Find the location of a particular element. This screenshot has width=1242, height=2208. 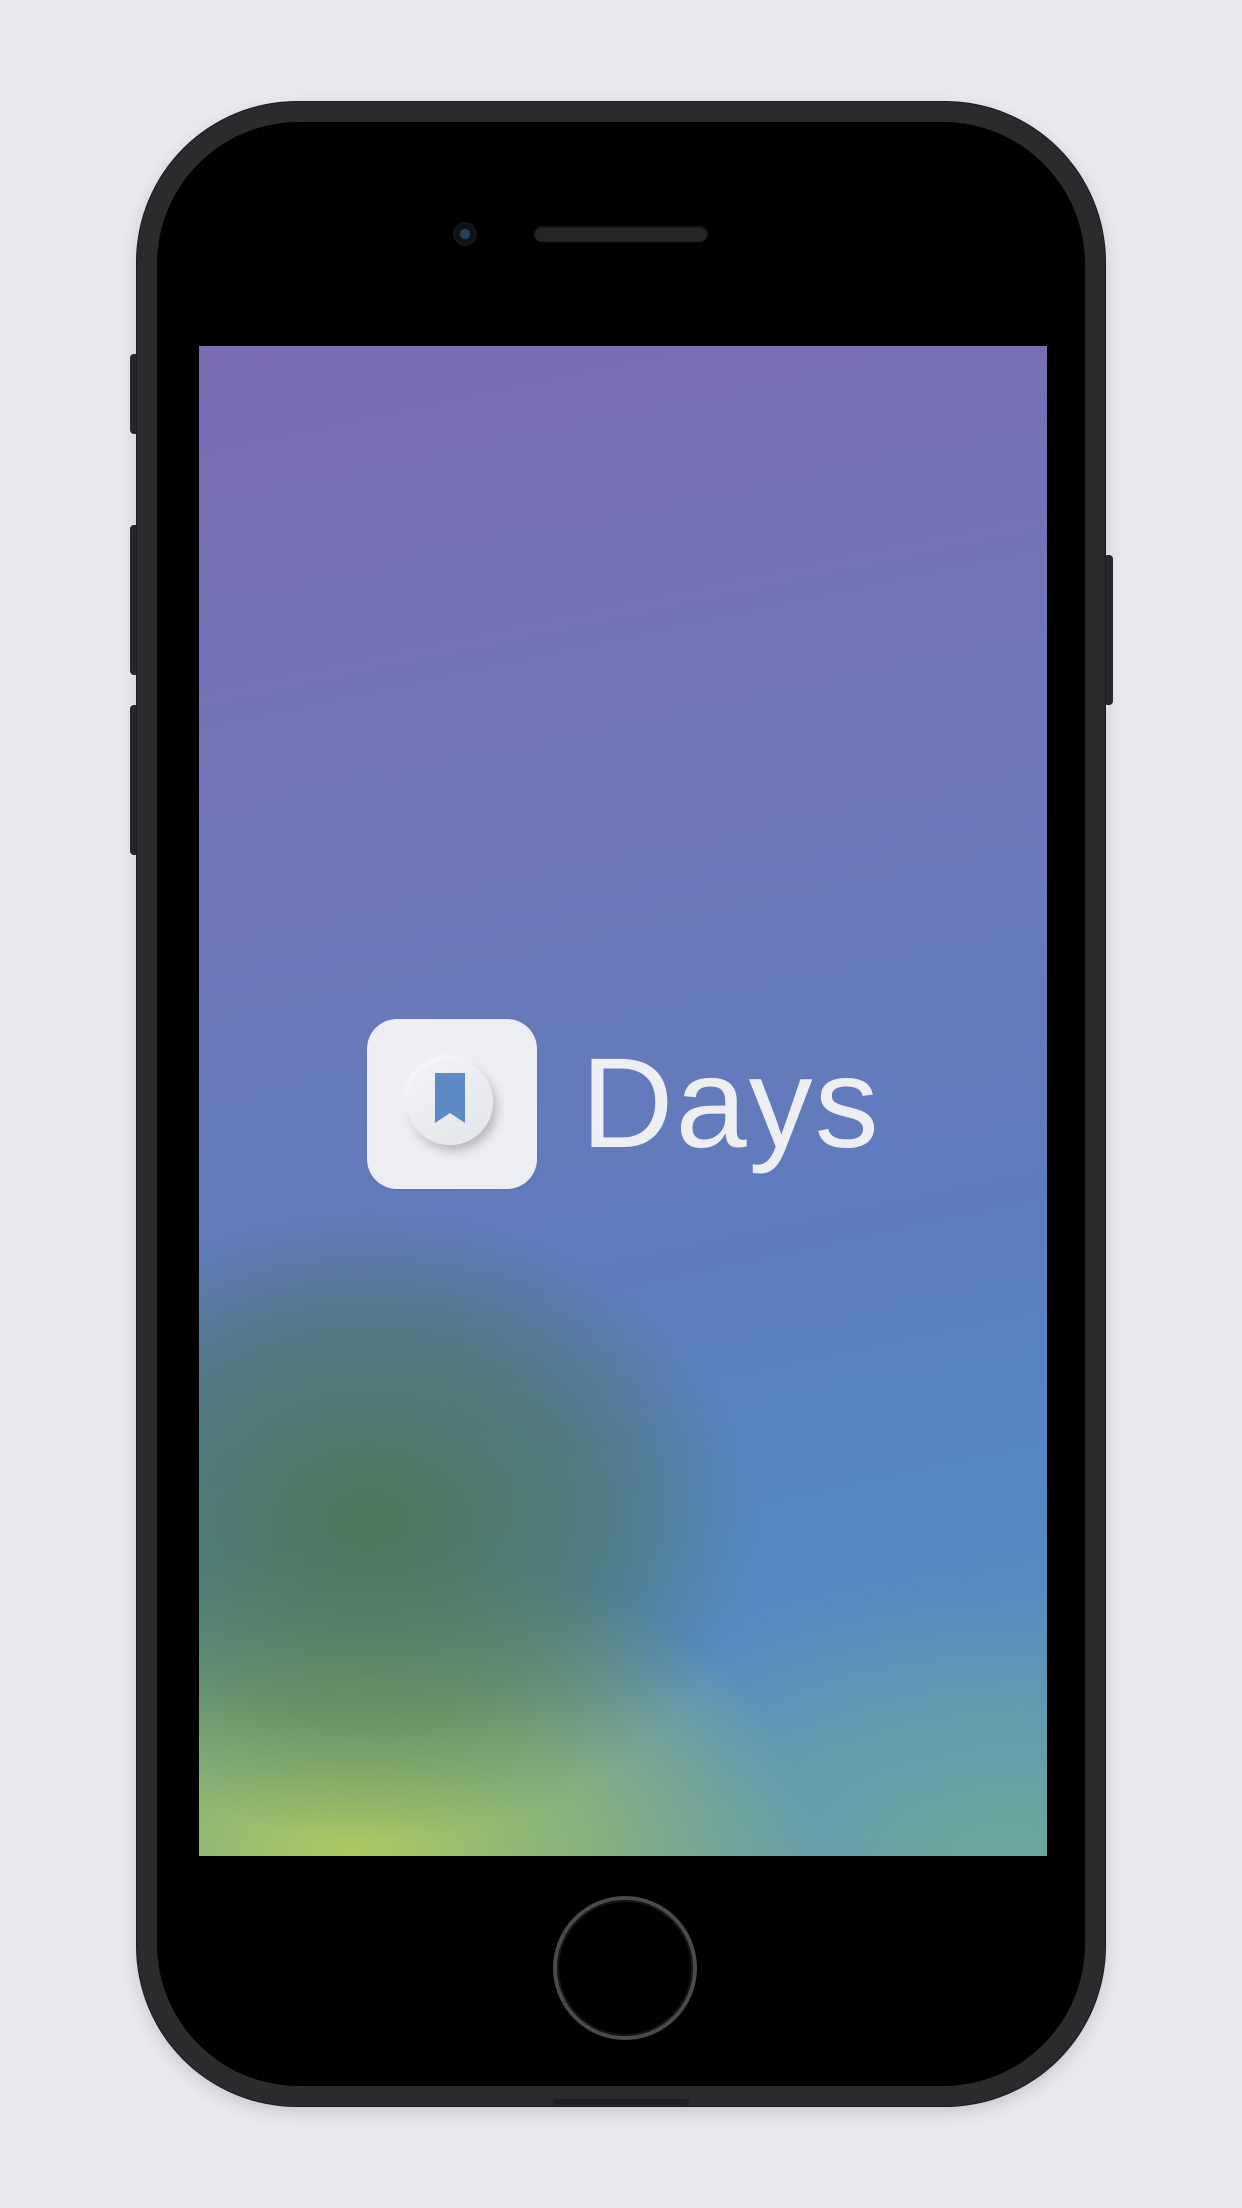

app-icon is located at coordinates (452, 1104).